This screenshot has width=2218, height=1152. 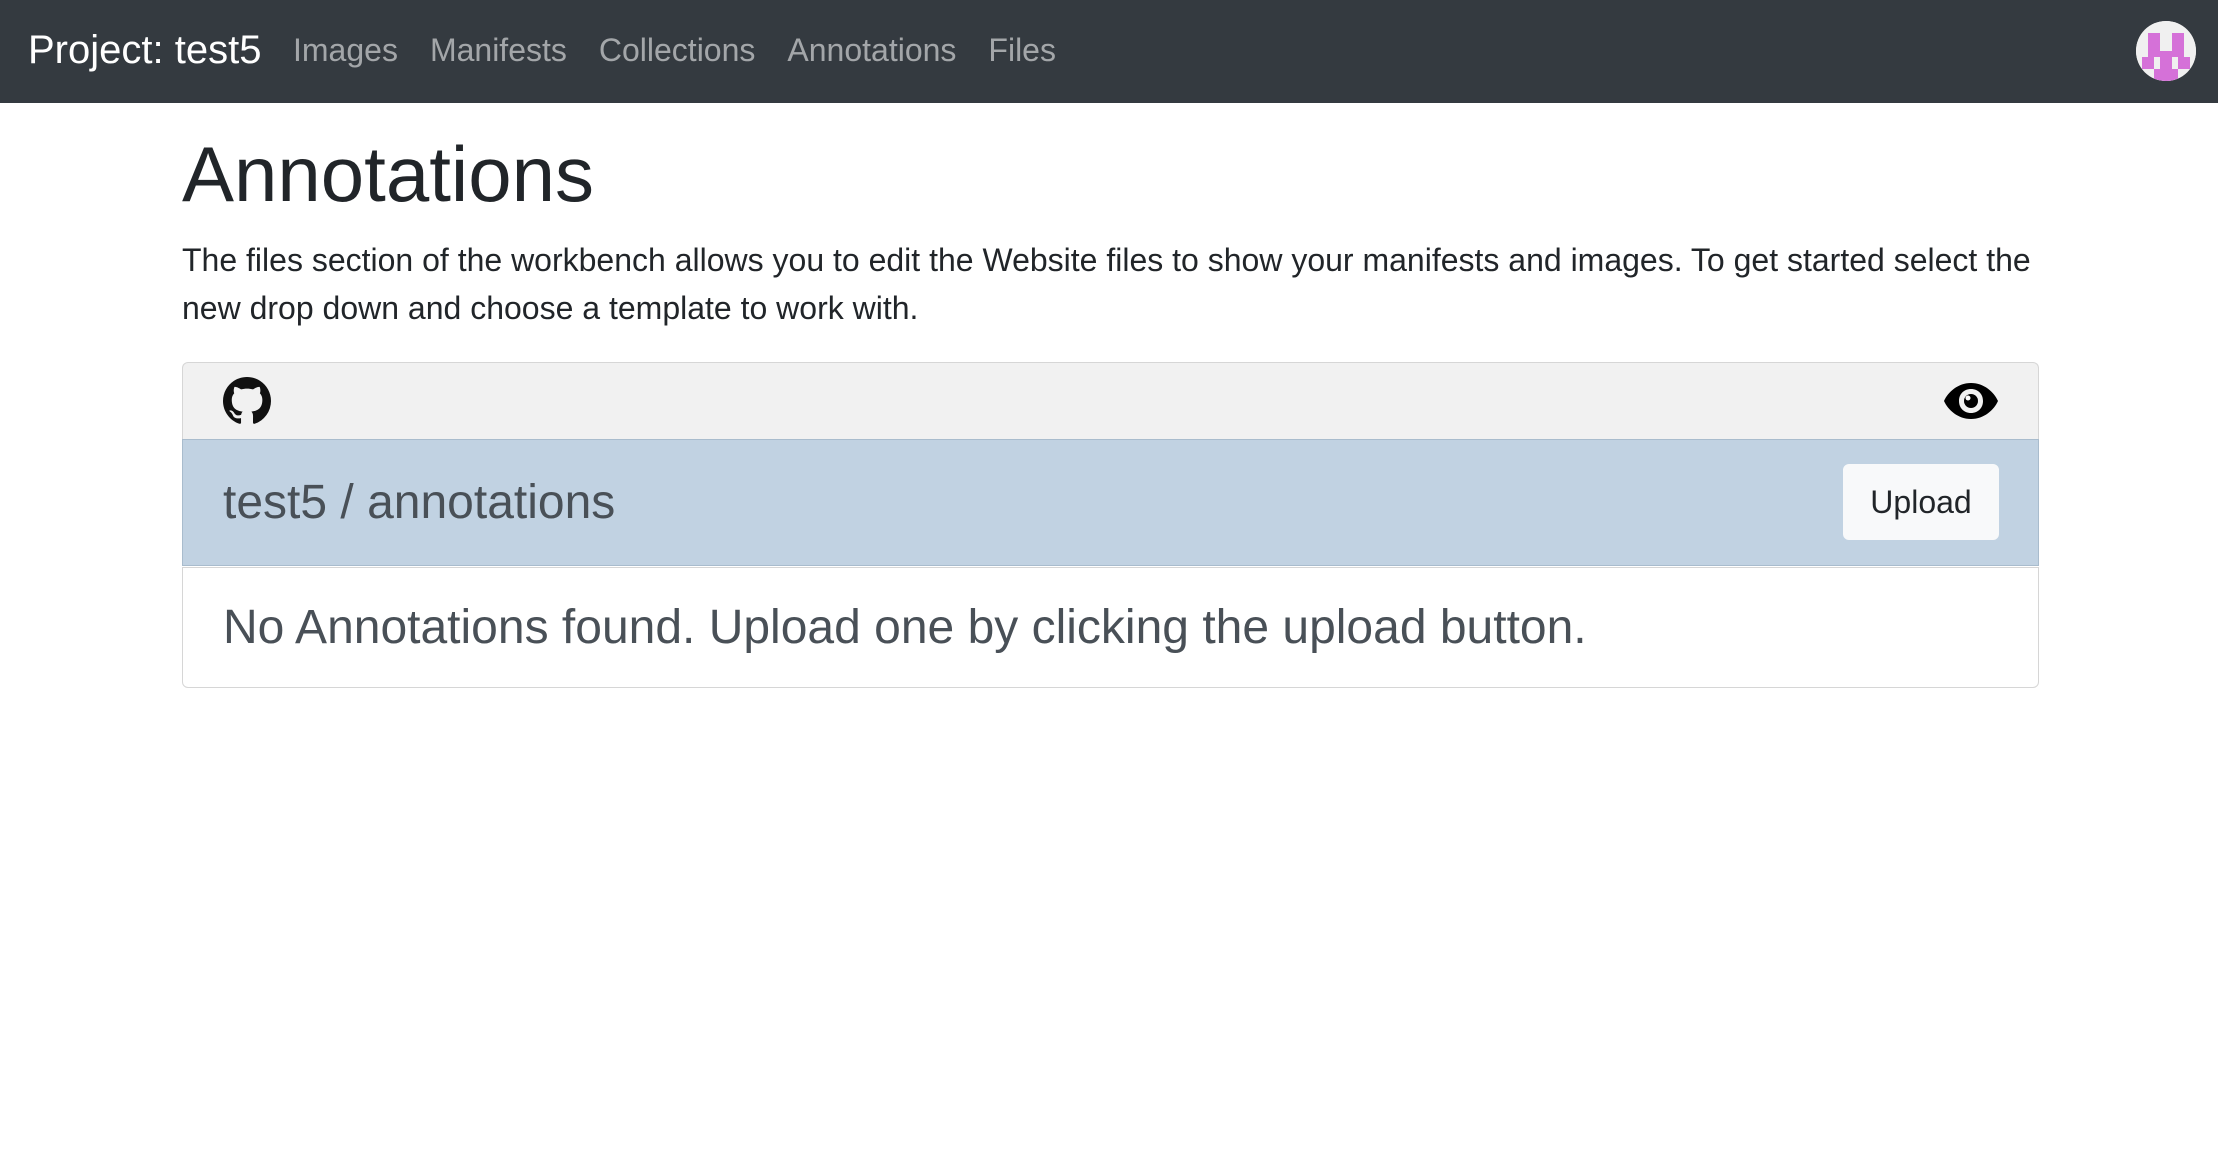 I want to click on nav-link-files: Files, so click(x=1022, y=50).